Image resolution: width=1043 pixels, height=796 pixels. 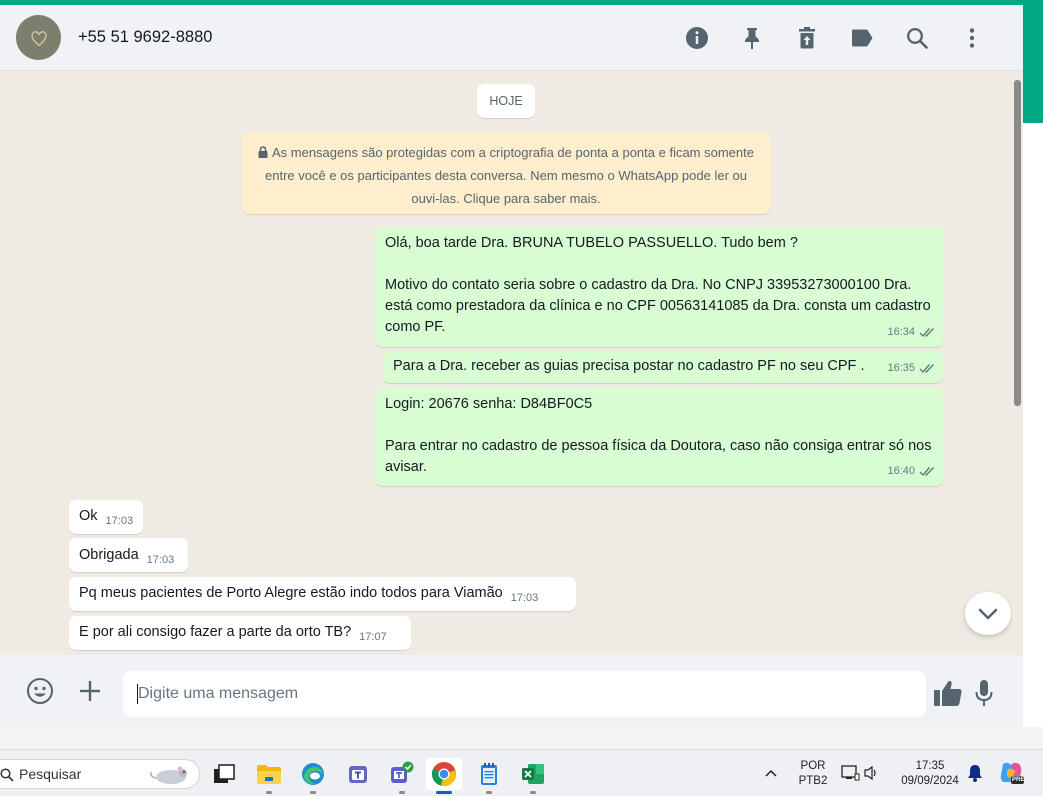 I want to click on teams-icon, so click(x=358, y=774).